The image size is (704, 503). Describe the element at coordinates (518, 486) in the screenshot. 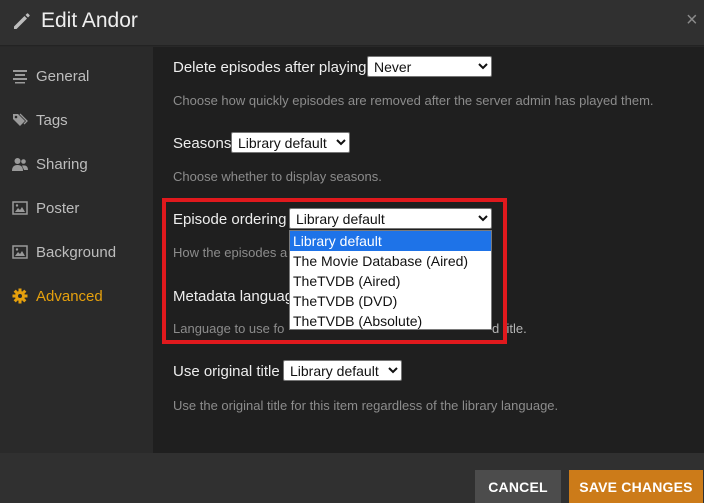

I see `cancel-button: CANCEL` at that location.